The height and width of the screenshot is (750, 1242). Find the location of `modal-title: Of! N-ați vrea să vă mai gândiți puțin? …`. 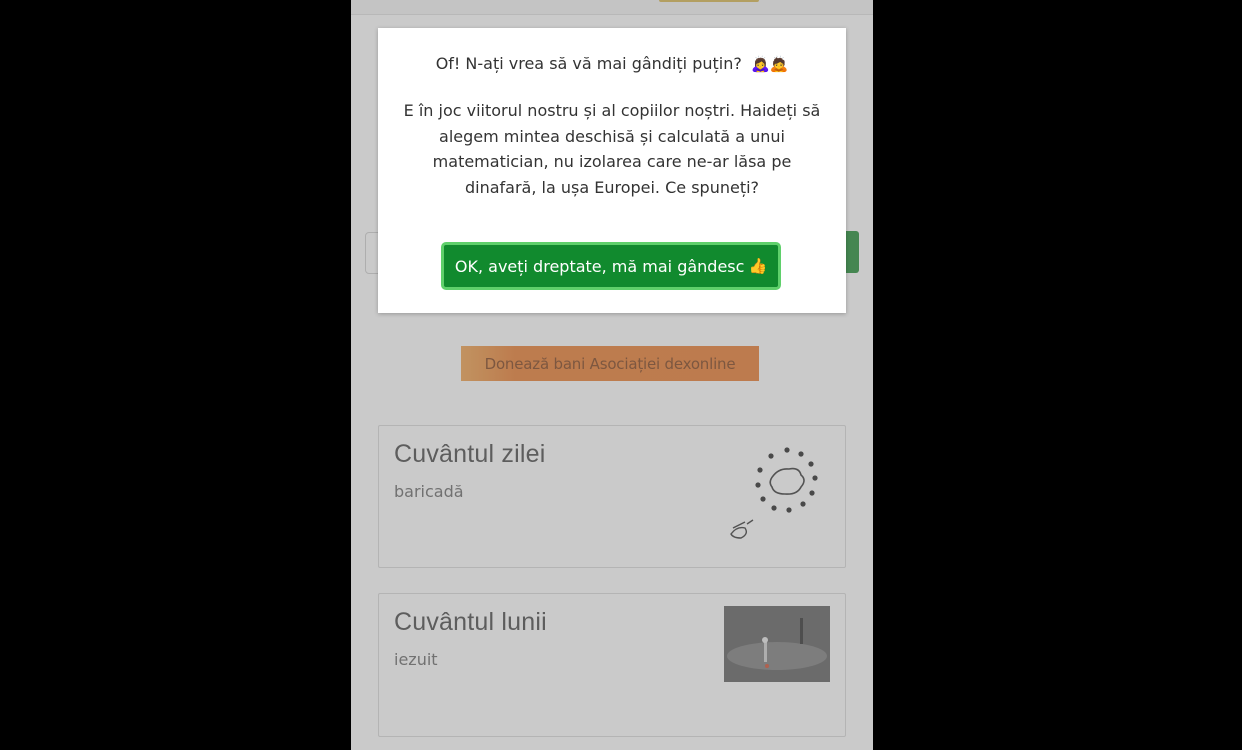

modal-title: Of! N-ați vrea să vă mai gândiți puțin? … is located at coordinates (612, 63).